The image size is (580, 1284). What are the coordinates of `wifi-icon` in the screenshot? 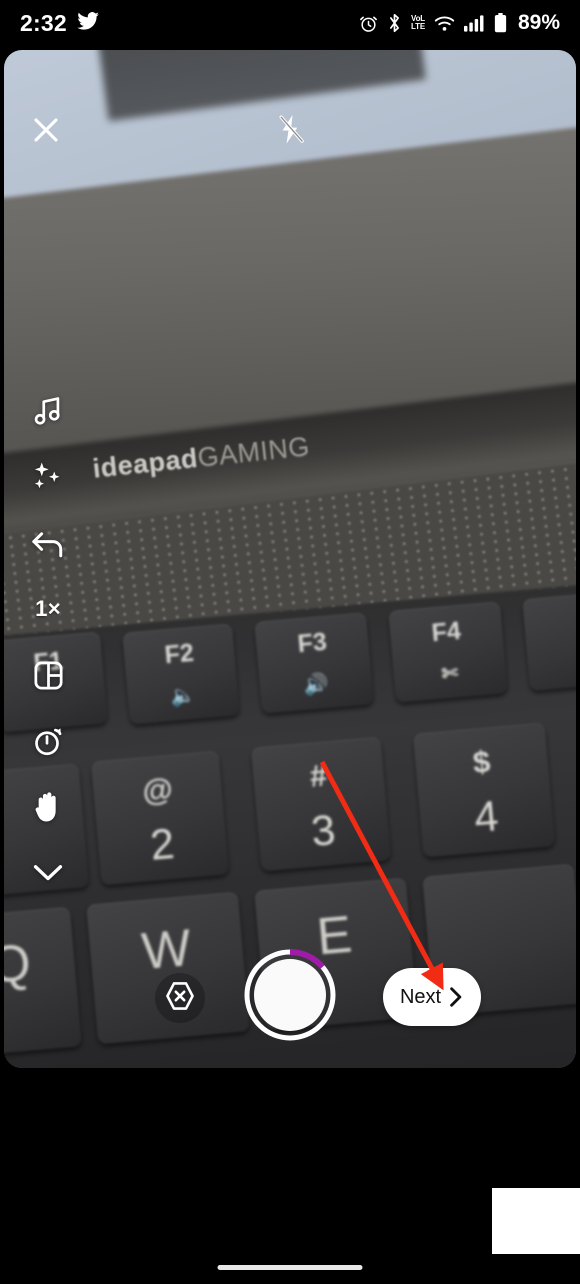 It's located at (444, 23).